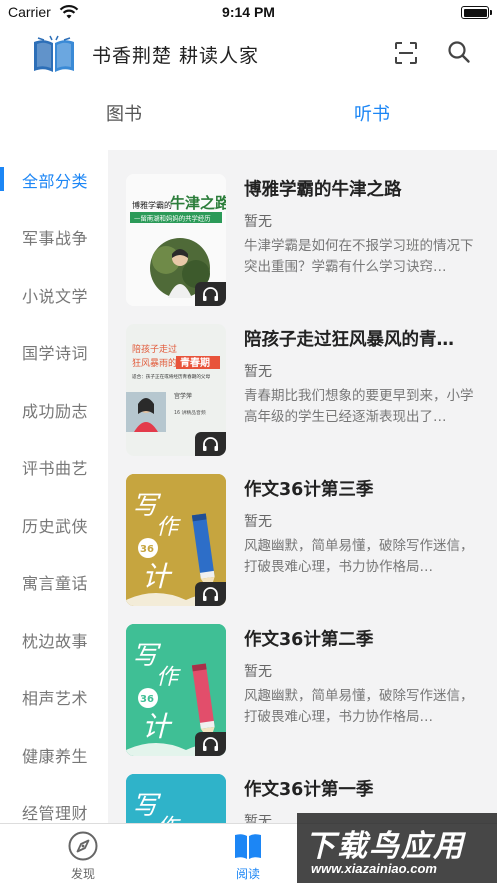 The image size is (497, 883). I want to click on clock: 9:14 PM, so click(248, 12).